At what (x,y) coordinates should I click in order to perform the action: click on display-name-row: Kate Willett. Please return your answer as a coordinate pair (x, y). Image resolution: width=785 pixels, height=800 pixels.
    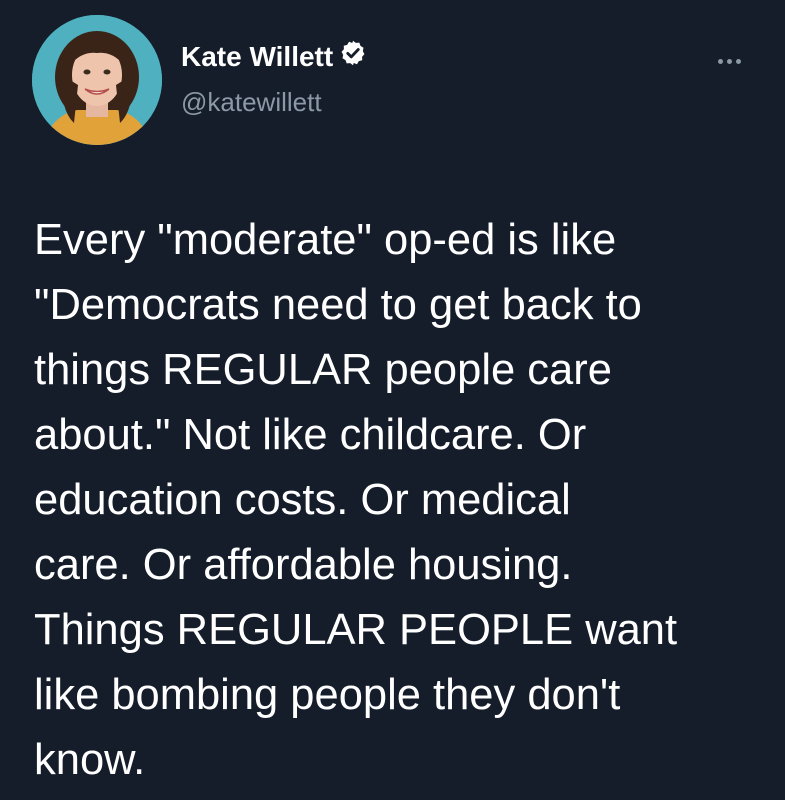
    Looking at the image, I should click on (274, 57).